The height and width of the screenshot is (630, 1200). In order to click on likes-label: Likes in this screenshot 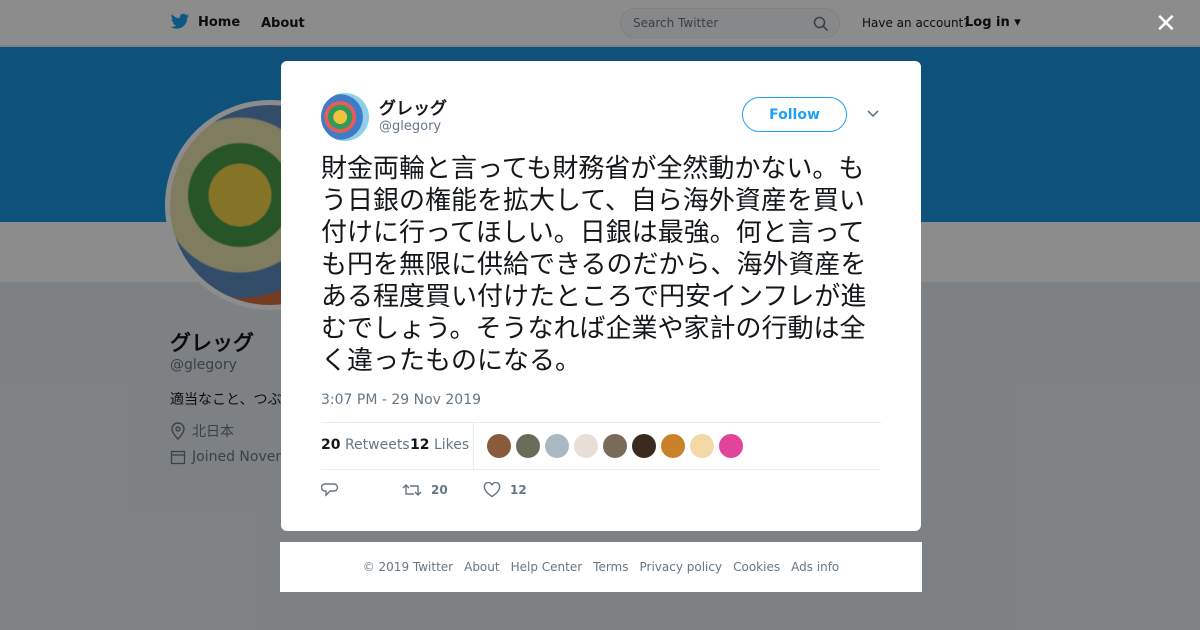, I will do `click(451, 445)`.